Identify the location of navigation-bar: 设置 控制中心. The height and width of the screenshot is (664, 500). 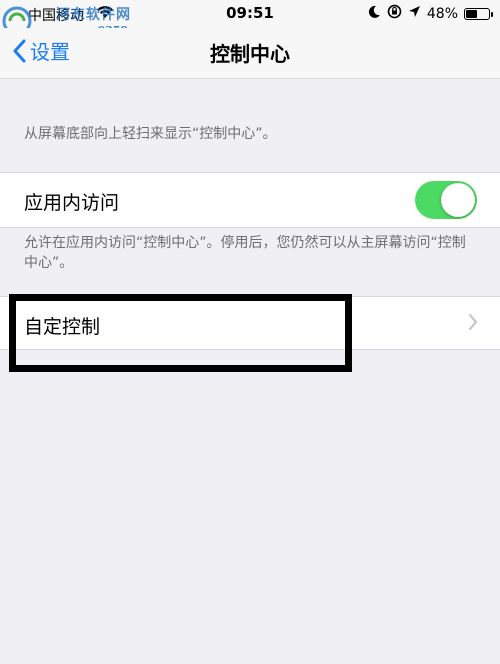
(250, 53).